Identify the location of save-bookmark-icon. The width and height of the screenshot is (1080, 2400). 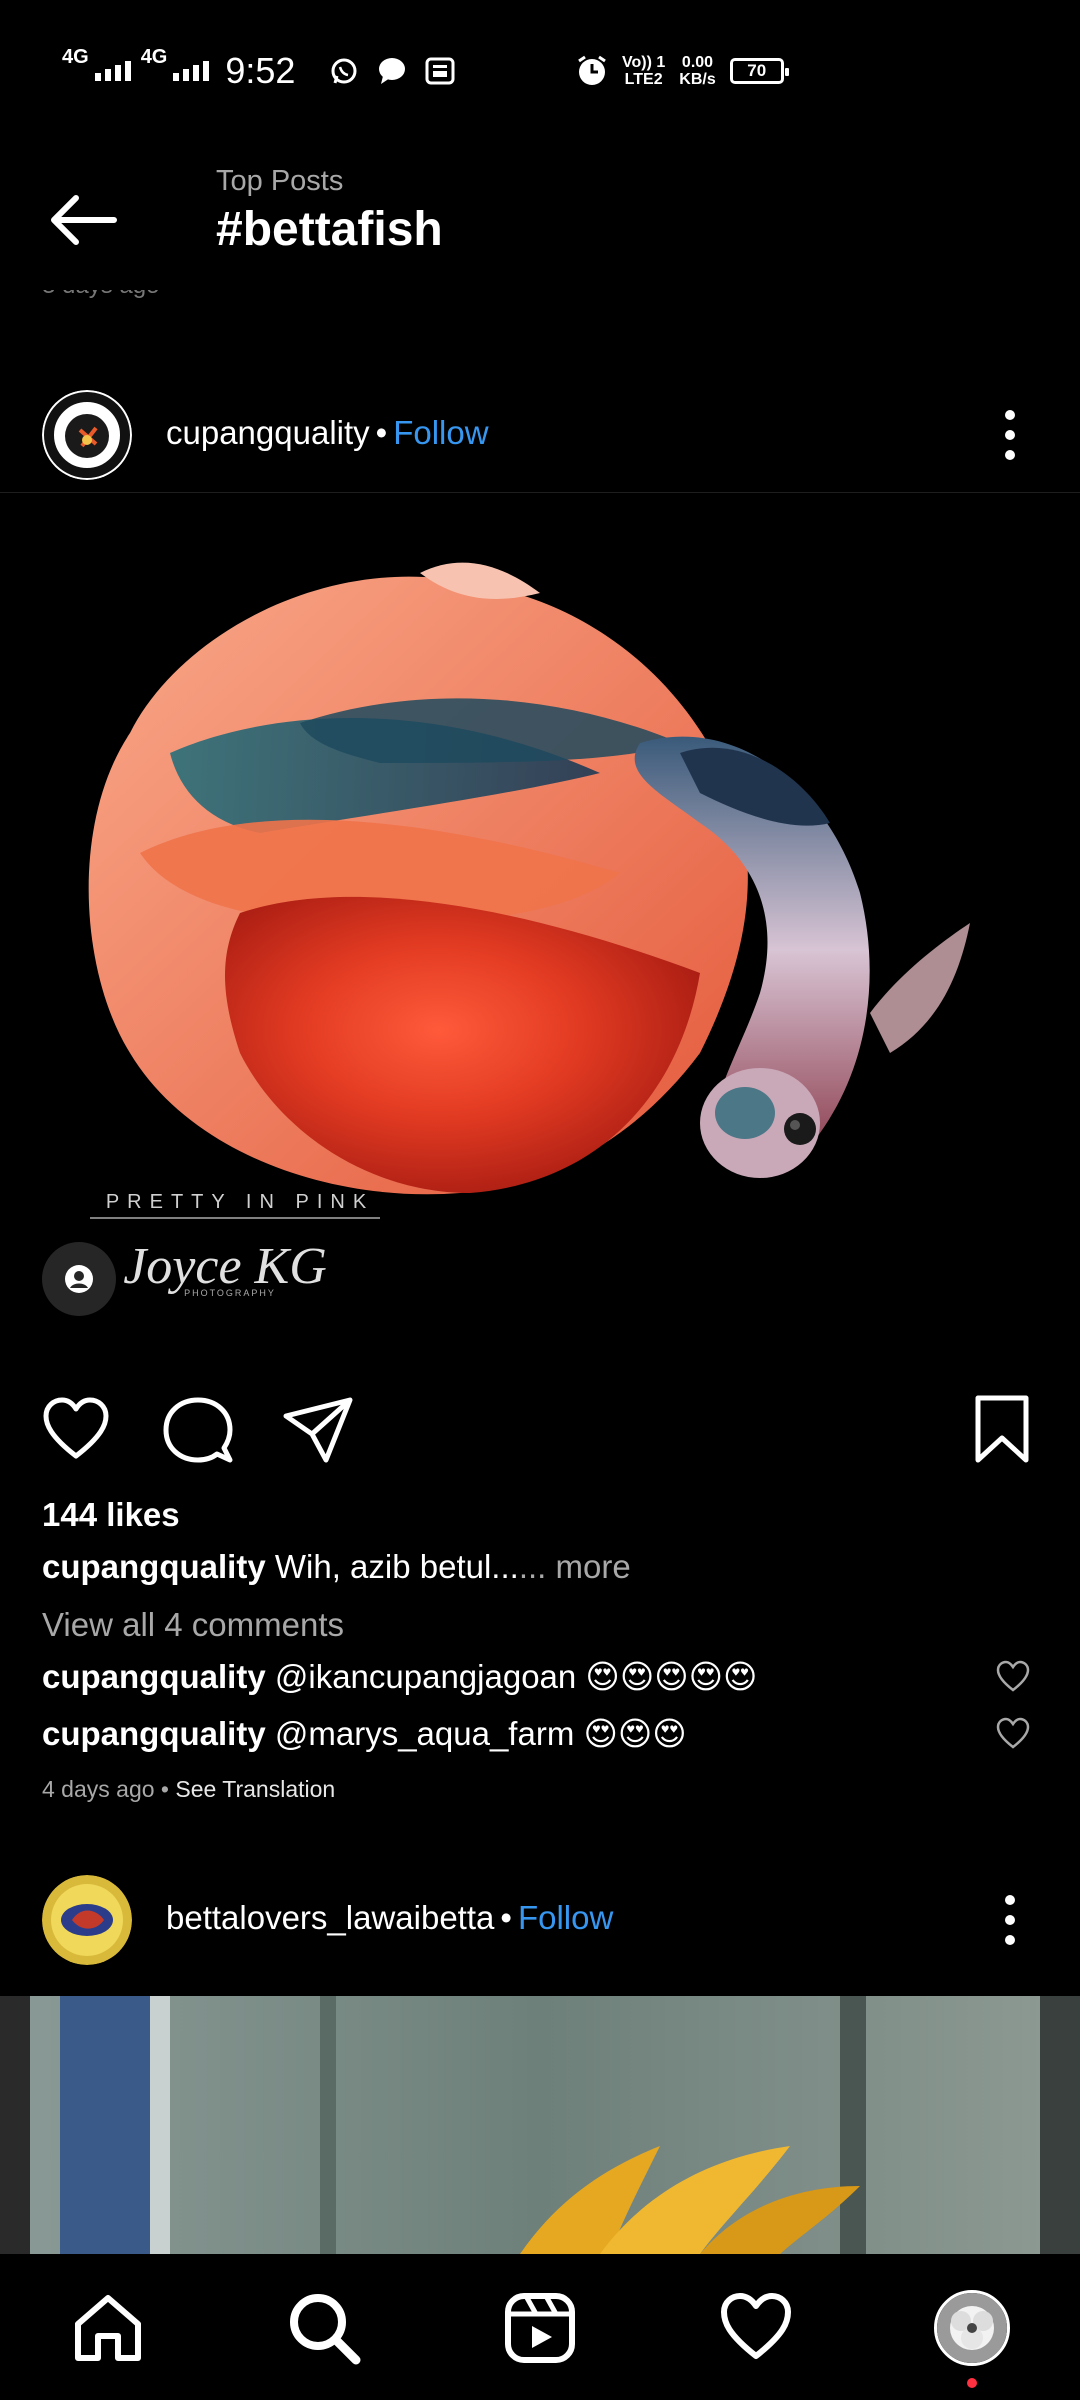
(1002, 1430).